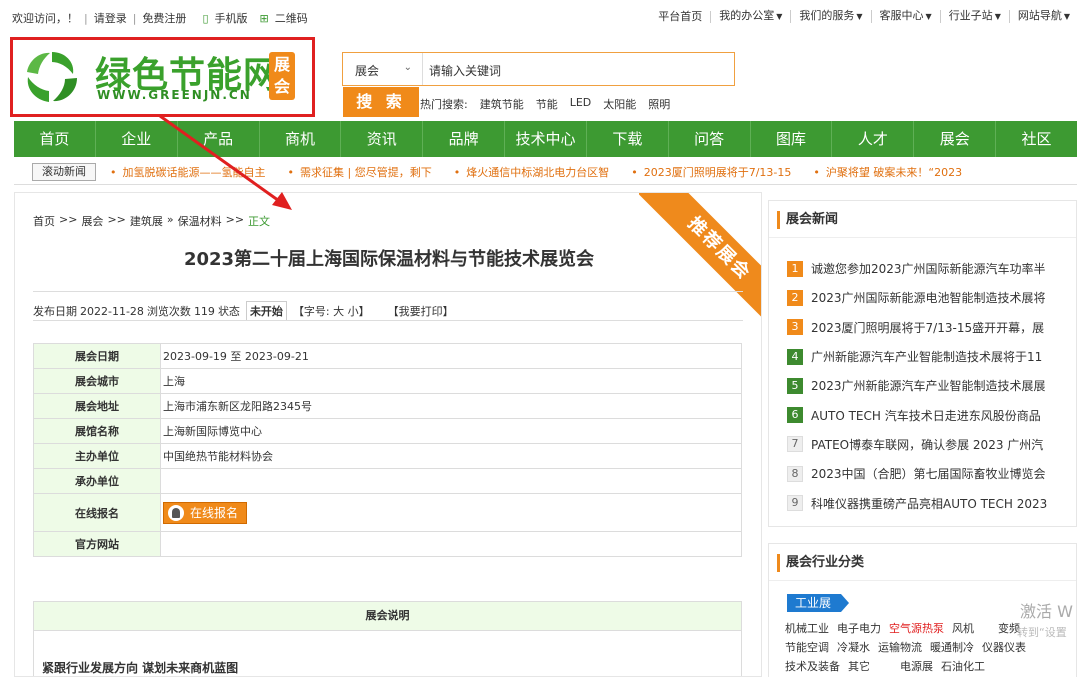 This screenshot has height=677, width=1080. What do you see at coordinates (451, 456) in the screenshot?
I see `expo-organizer: 中国绝热节能材料协会` at bounding box center [451, 456].